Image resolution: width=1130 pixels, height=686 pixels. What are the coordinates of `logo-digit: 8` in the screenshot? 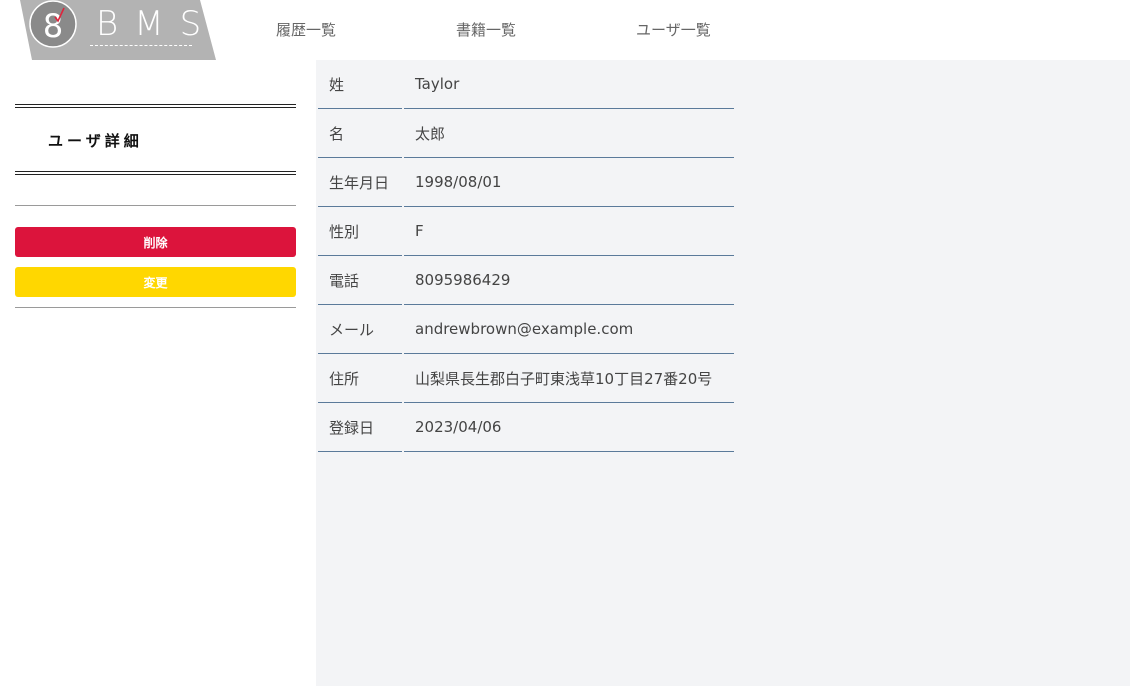 It's located at (53, 26).